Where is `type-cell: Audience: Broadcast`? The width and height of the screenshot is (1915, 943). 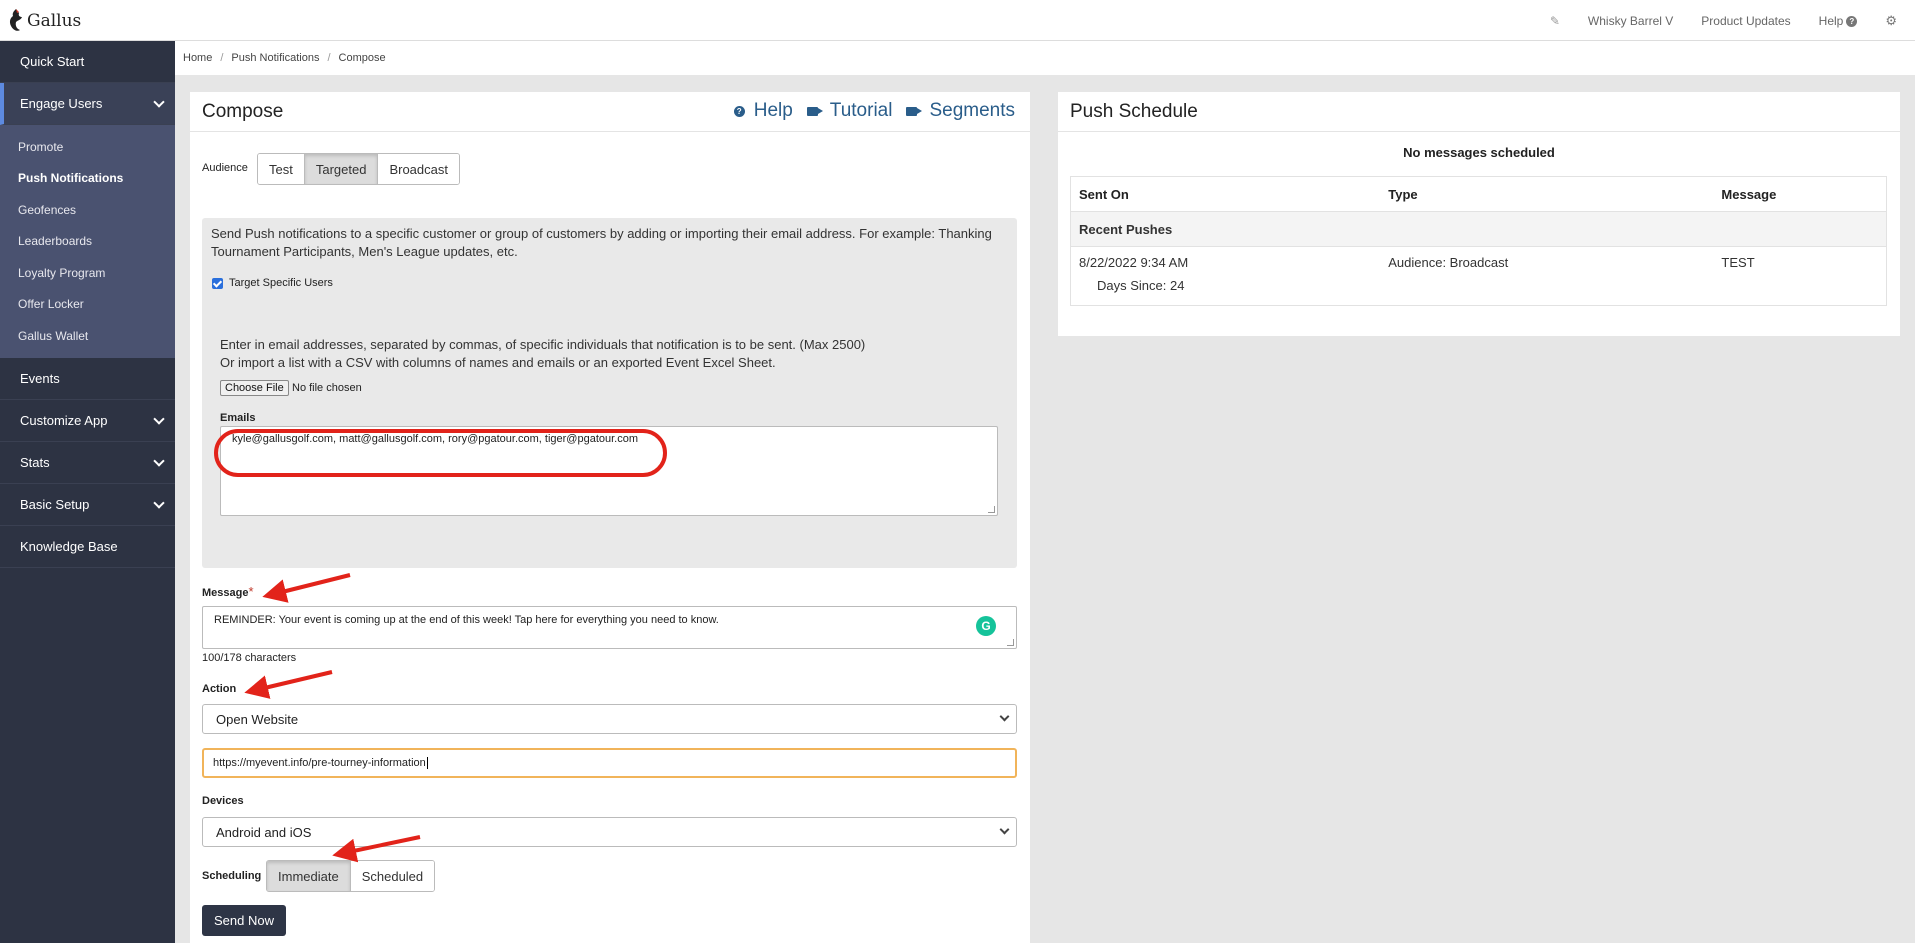
type-cell: Audience: Broadcast is located at coordinates (1448, 262).